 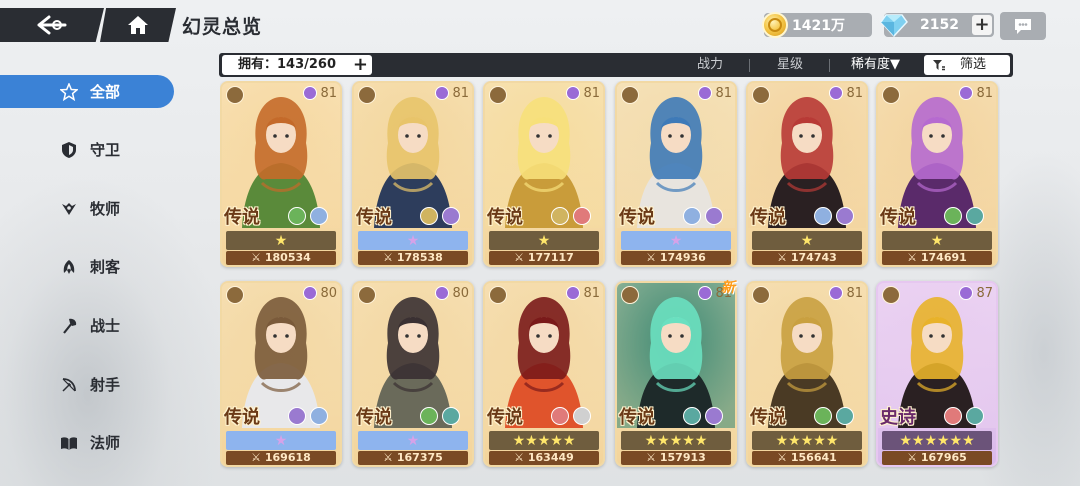 What do you see at coordinates (939, 25) in the screenshot?
I see `gem-amount: 2152` at bounding box center [939, 25].